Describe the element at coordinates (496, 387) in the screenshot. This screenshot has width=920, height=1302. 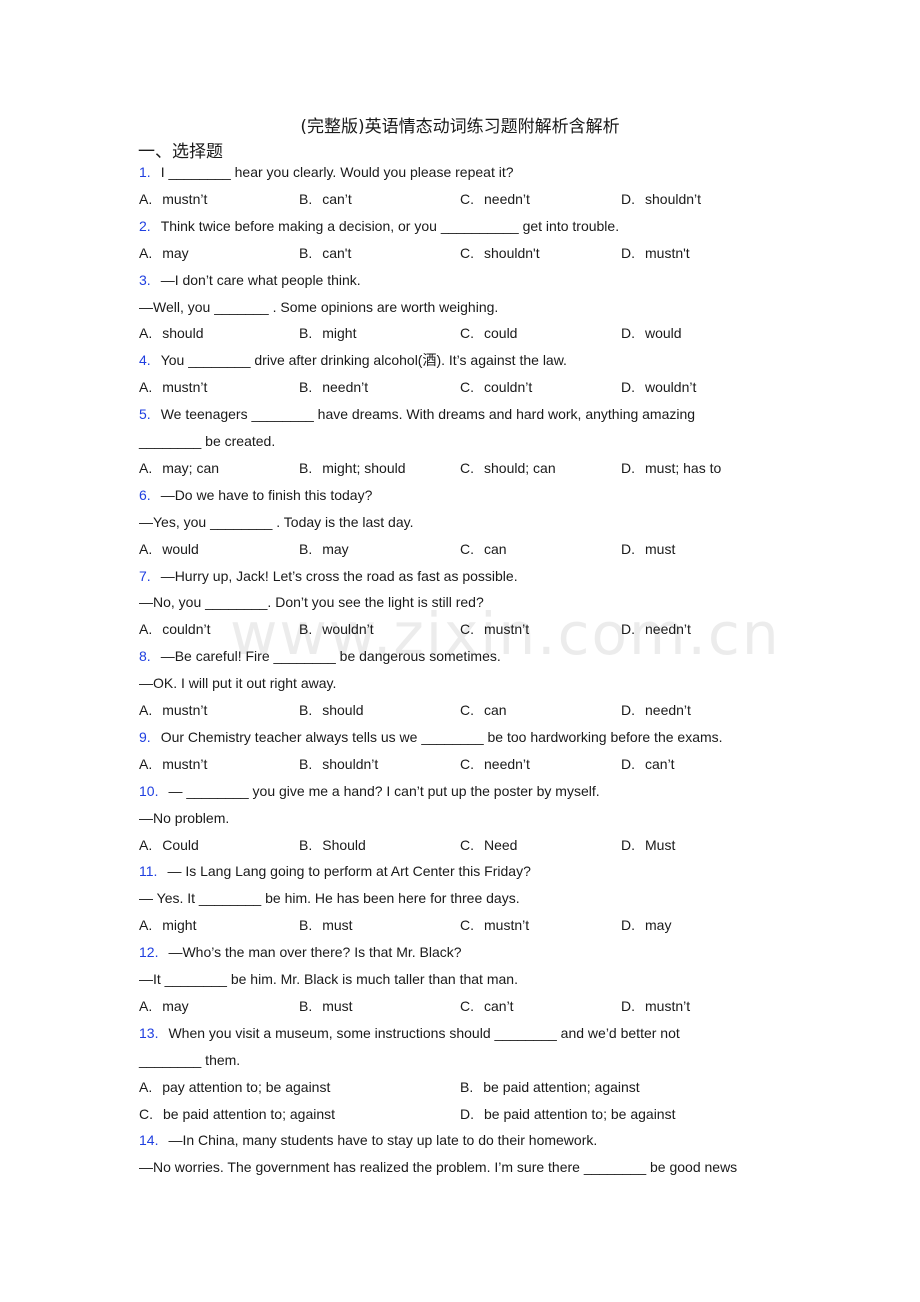
I see `answer-option: C. couldn’t` at that location.